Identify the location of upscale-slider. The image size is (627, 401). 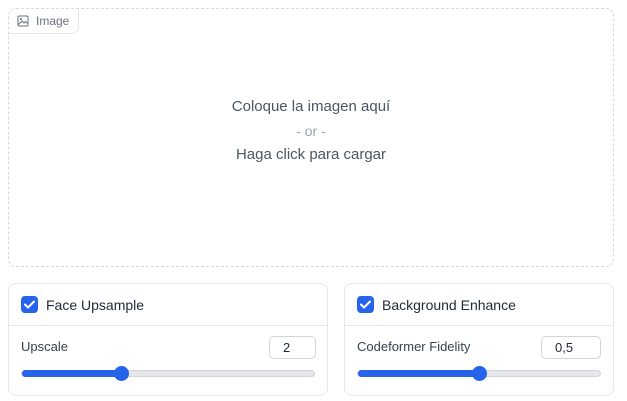
(168, 373).